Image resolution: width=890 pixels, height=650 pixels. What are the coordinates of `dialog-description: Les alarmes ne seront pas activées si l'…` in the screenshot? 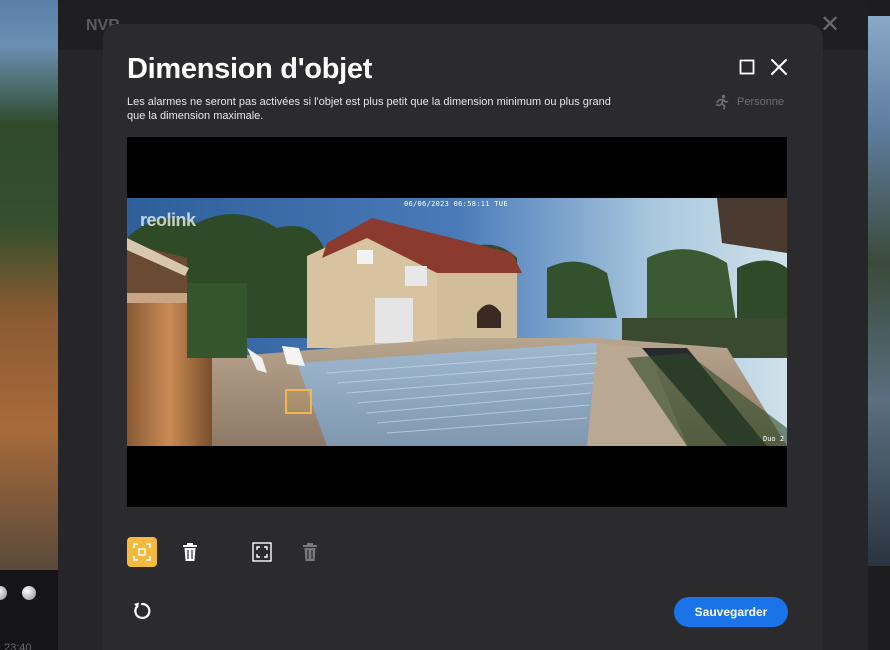 It's located at (369, 109).